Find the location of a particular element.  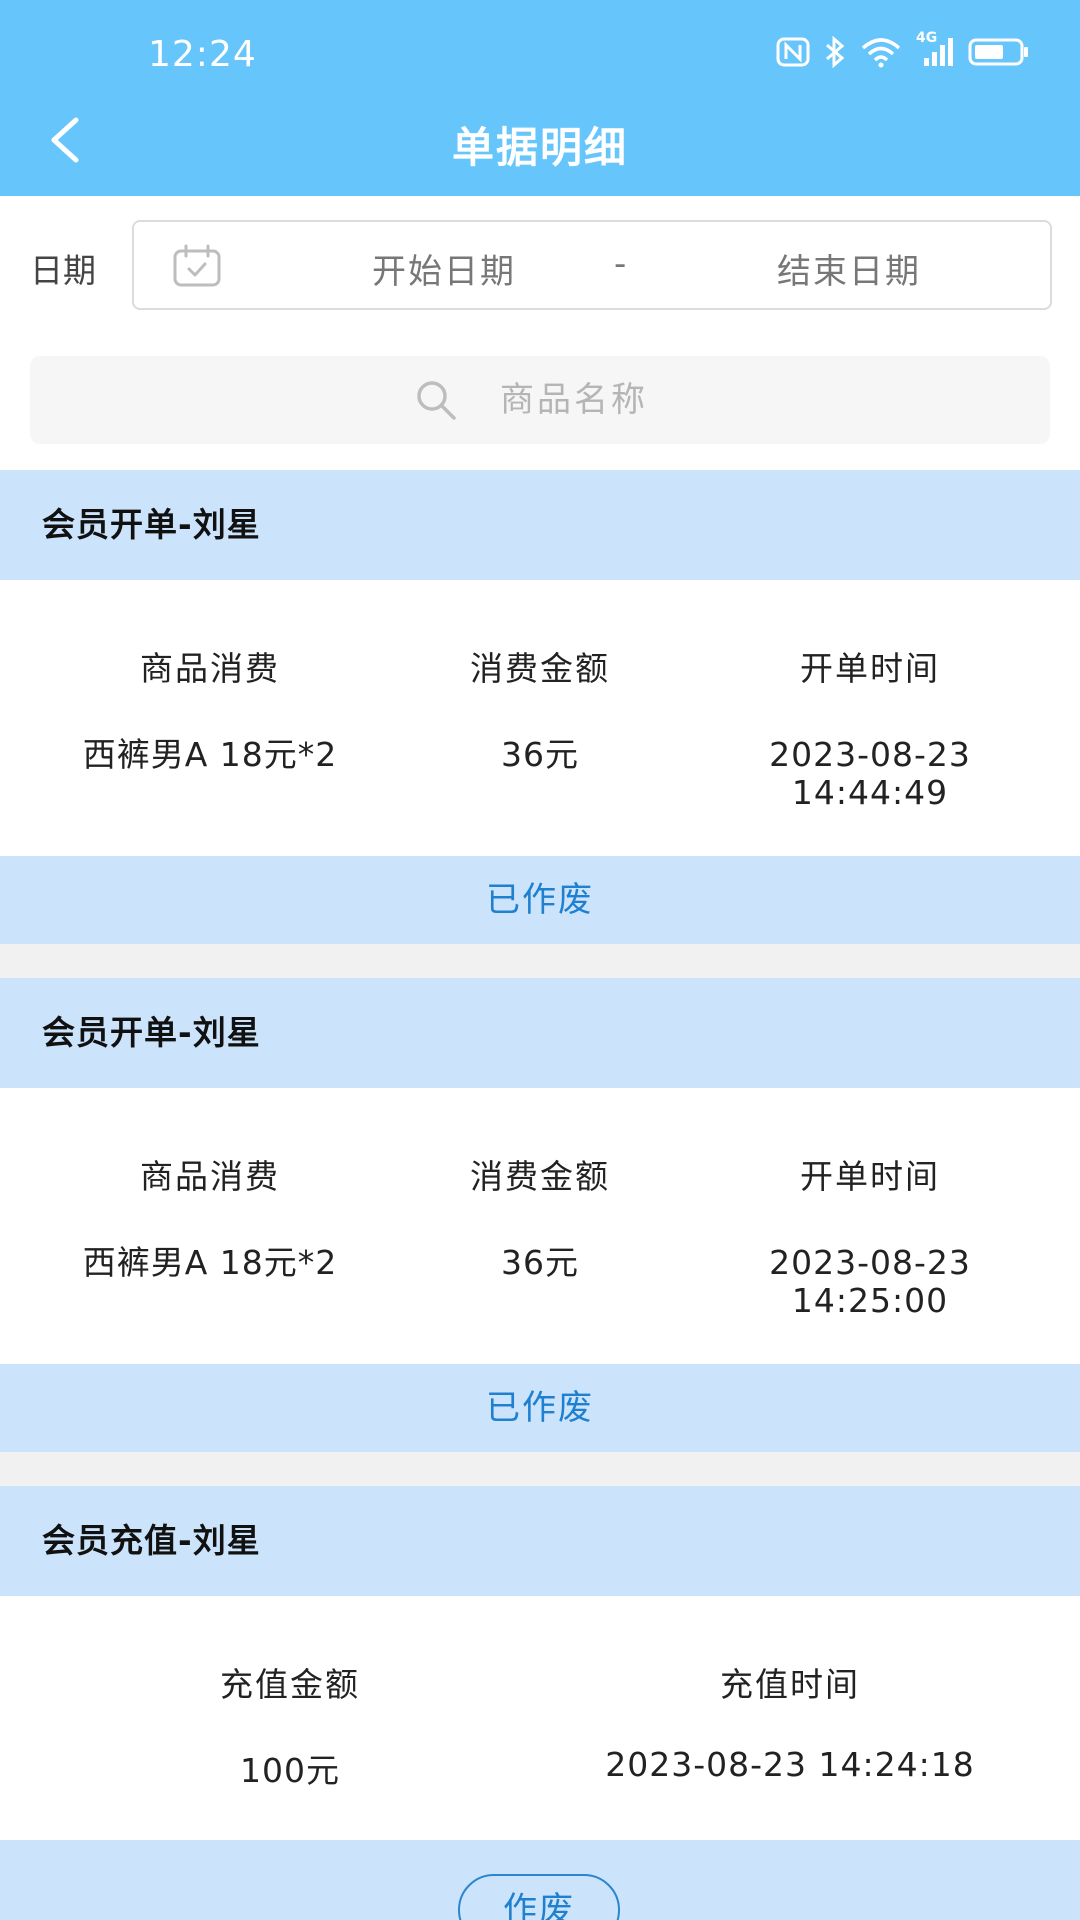

start-date-field: 开始日期 is located at coordinates (444, 268).